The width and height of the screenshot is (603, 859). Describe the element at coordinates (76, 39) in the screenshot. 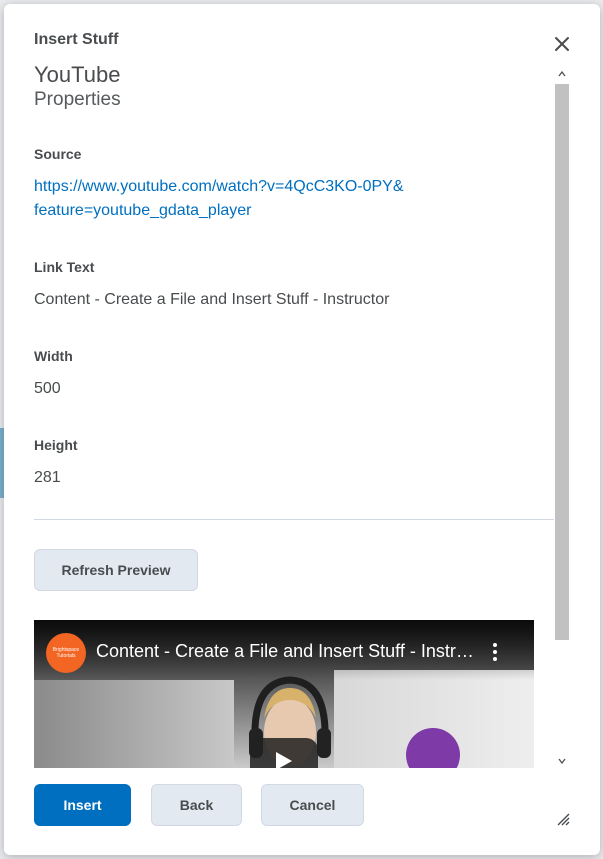

I see `dialog-title: Insert Stuff` at that location.